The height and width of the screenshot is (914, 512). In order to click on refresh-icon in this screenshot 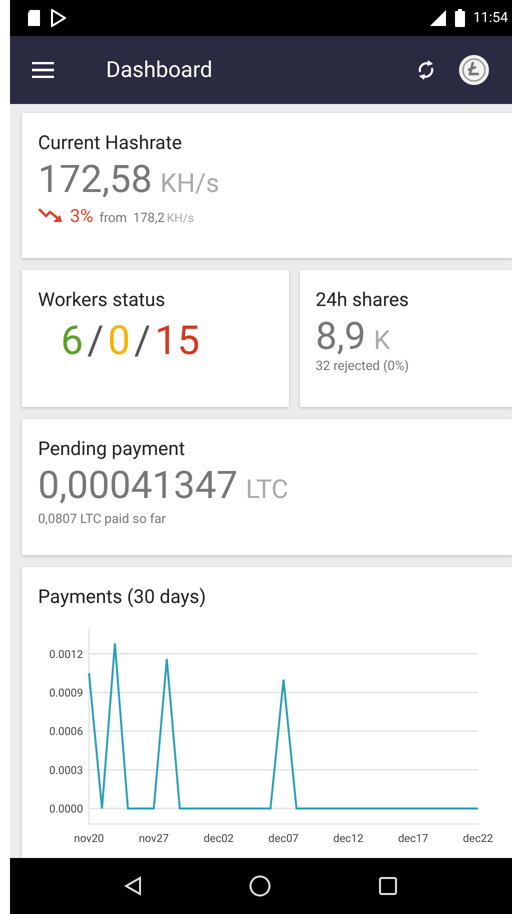, I will do `click(426, 70)`.